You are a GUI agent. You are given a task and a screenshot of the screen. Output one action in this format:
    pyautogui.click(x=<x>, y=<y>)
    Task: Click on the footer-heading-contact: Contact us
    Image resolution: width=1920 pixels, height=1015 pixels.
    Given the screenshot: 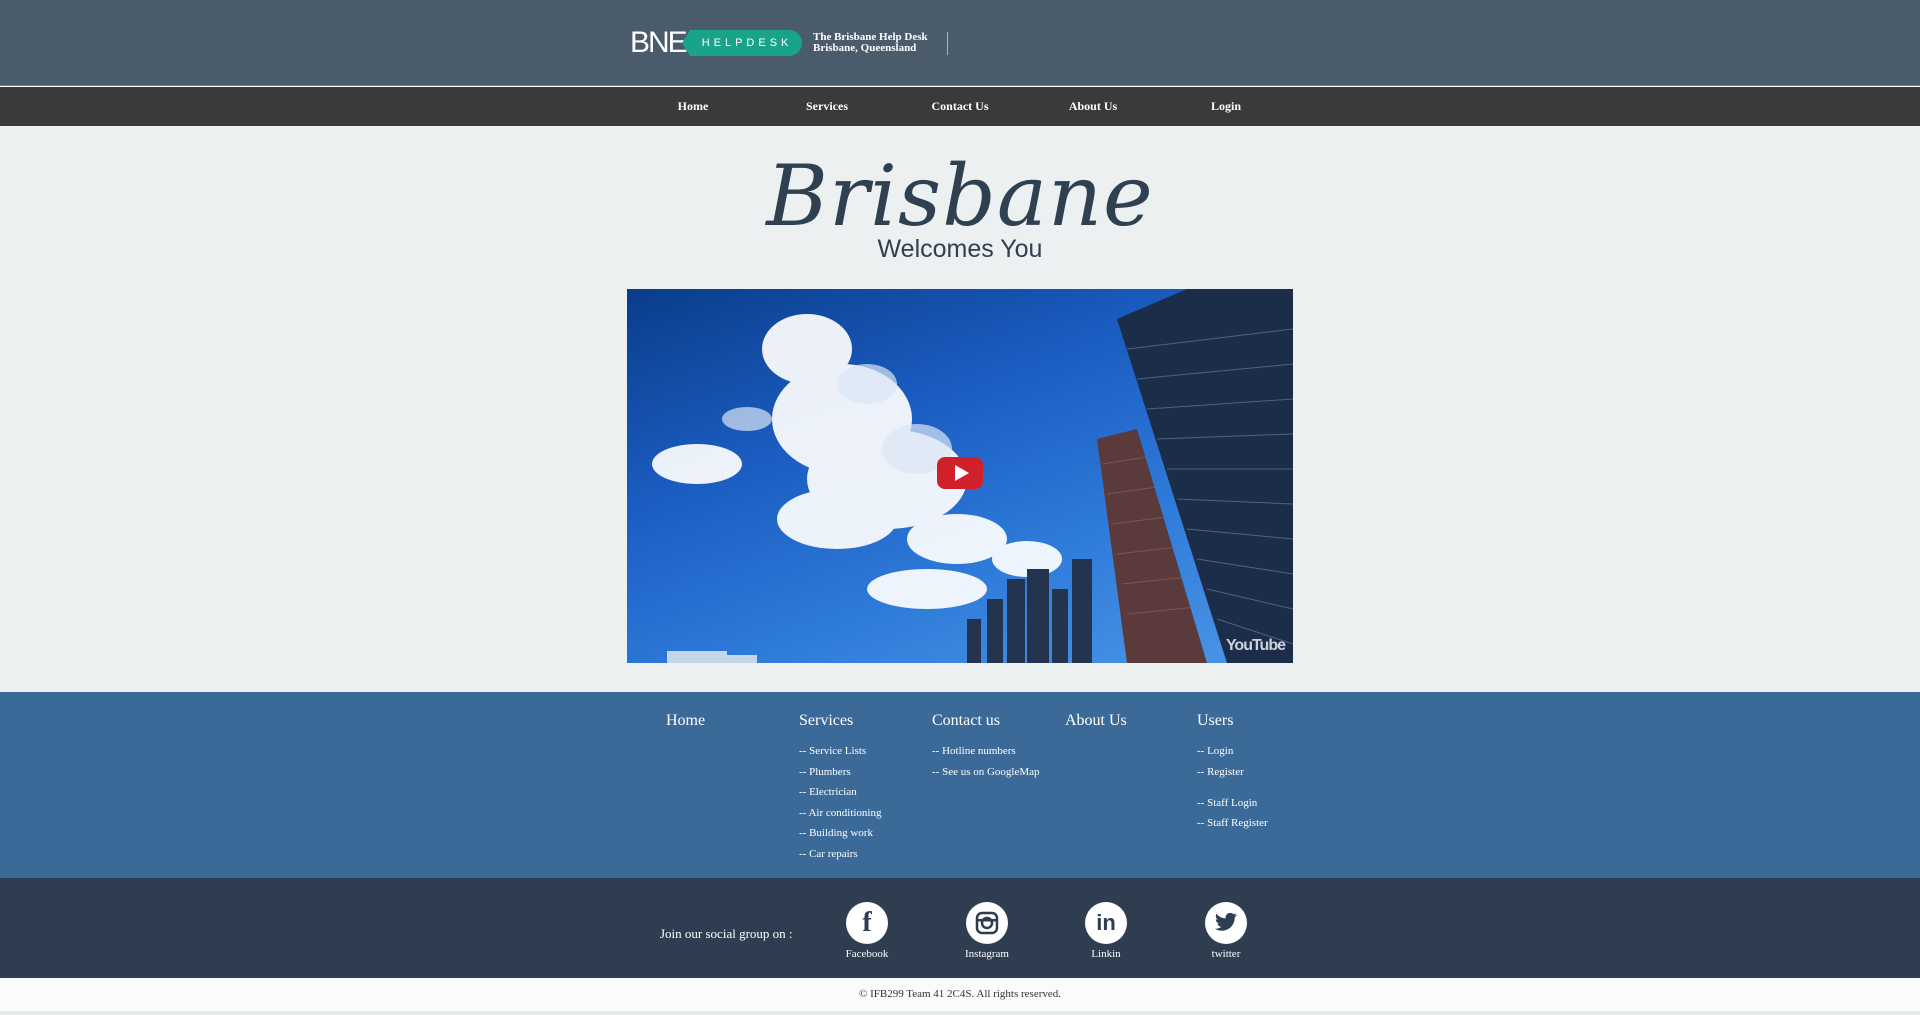 What is the action you would take?
    pyautogui.click(x=966, y=721)
    